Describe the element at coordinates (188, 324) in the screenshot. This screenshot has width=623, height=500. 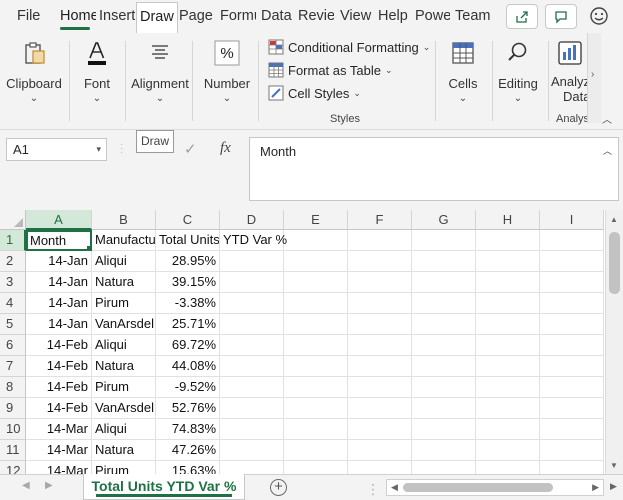
I see `cell-c5: 25.71%` at that location.